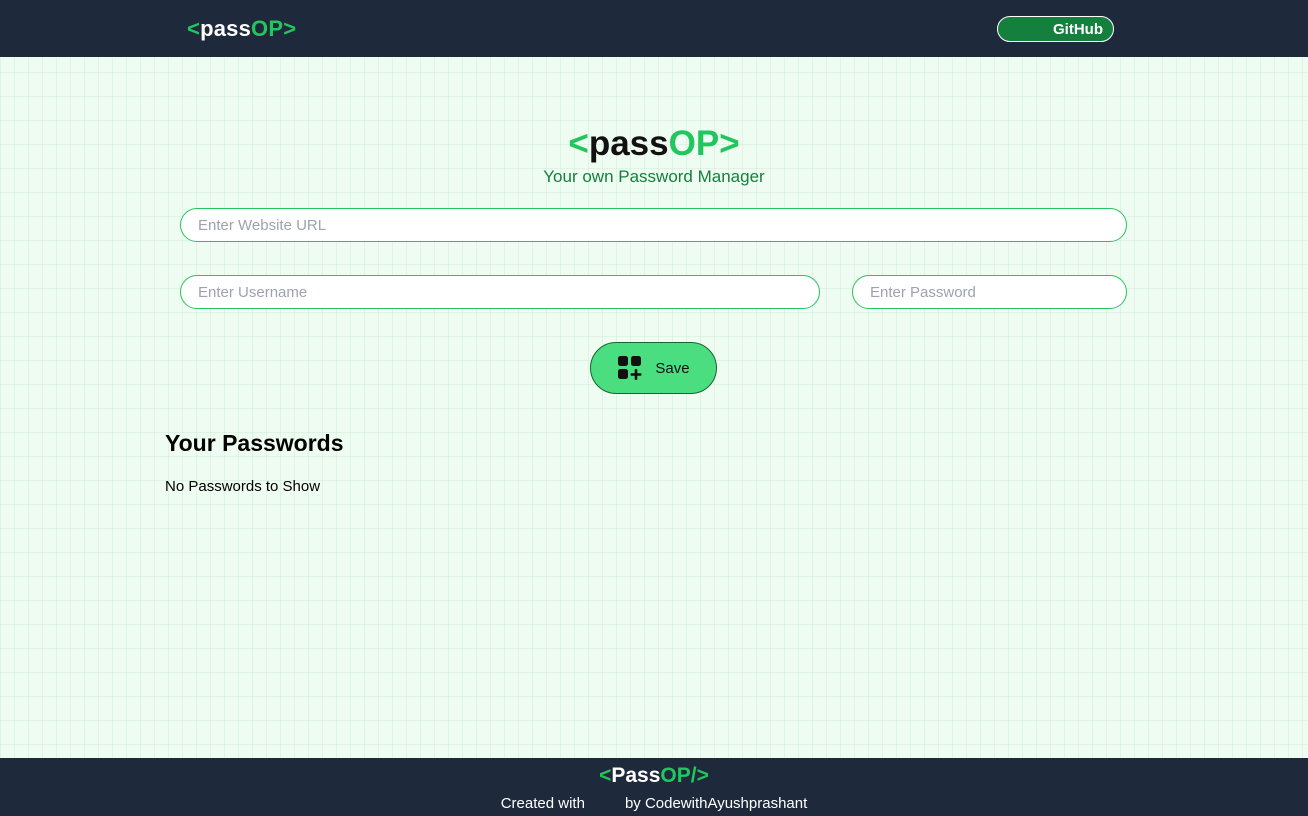 This screenshot has height=816, width=1308. Describe the element at coordinates (267, 28) in the screenshot. I see `logo-accent-text: OP` at that location.